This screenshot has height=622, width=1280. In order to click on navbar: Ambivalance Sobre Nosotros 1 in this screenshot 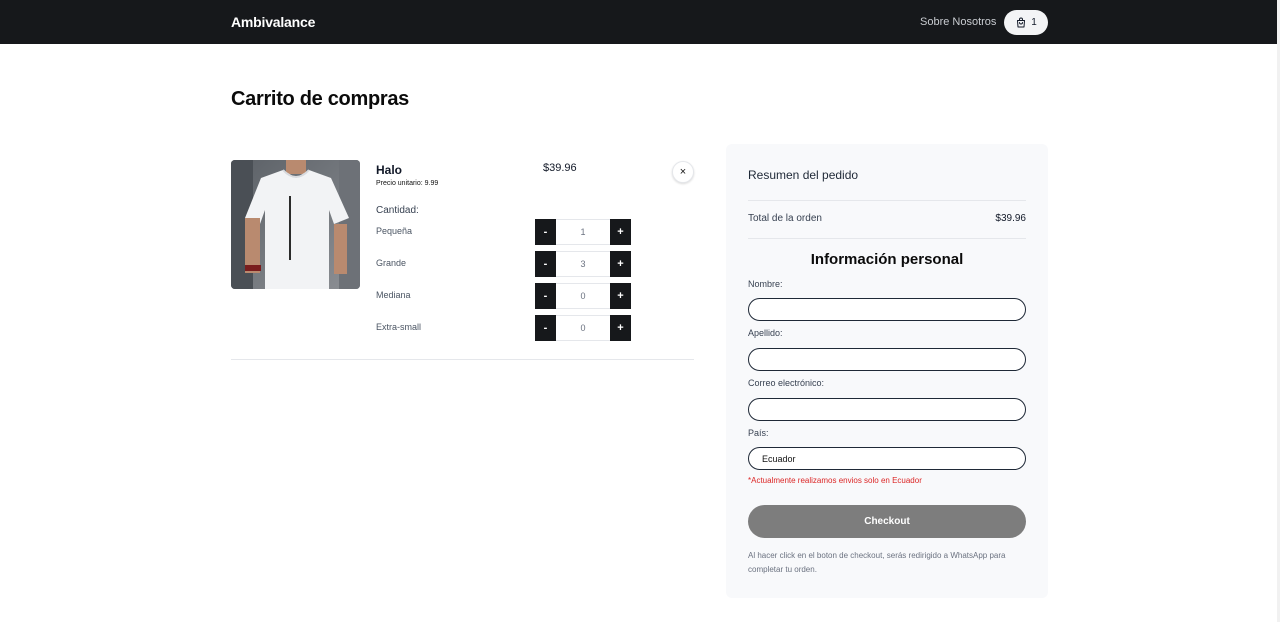, I will do `click(640, 22)`.